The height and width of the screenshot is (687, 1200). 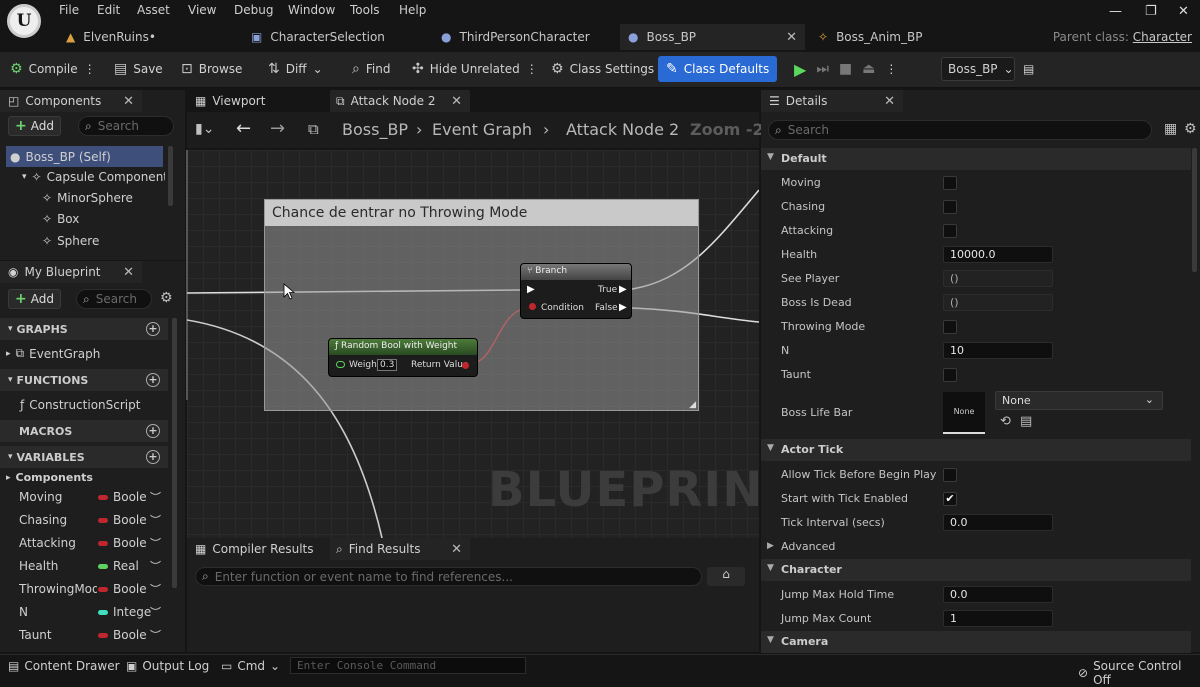 I want to click on menu-view: View, so click(x=202, y=10).